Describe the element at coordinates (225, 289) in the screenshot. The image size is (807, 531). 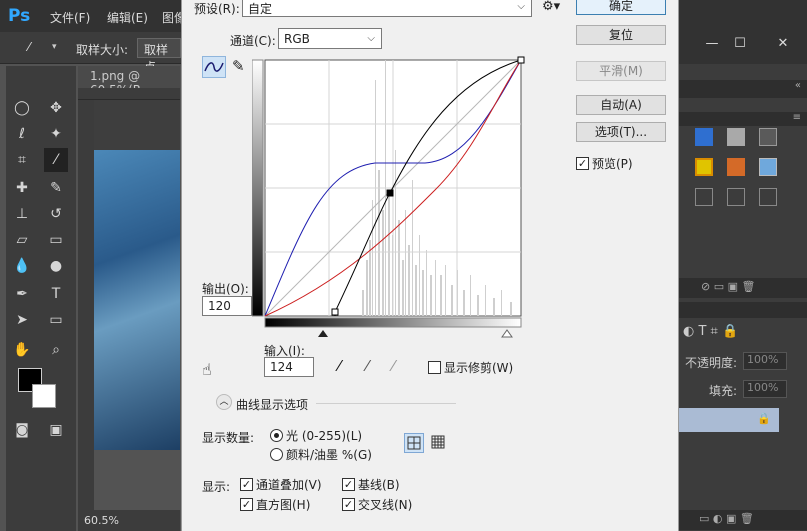
I see `output-label: 输出(O):` at that location.